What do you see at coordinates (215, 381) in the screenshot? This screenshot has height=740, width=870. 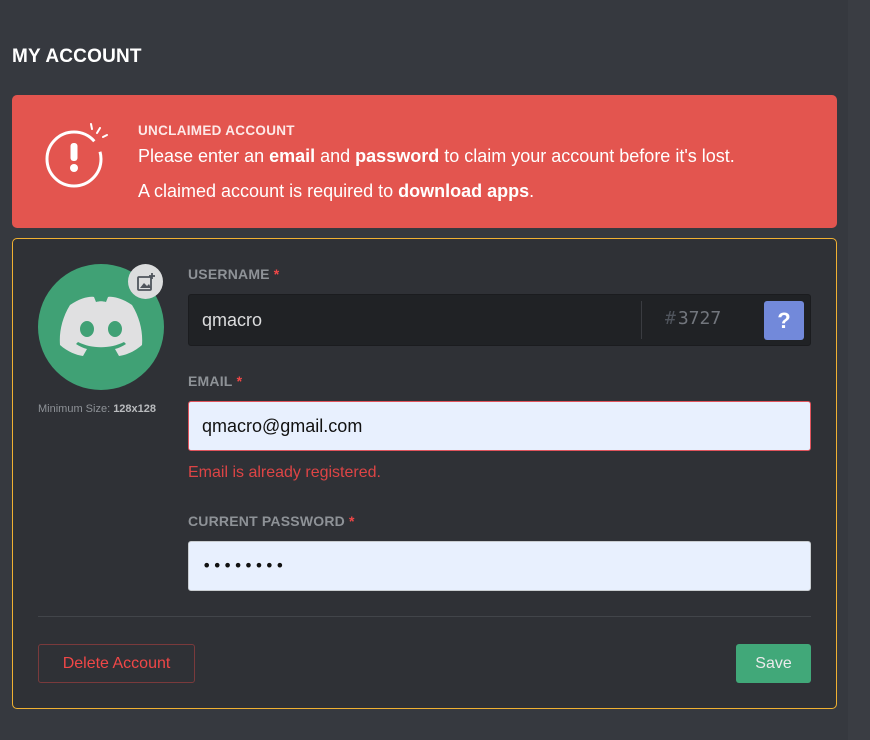 I see `email-label: EMAIL *` at bounding box center [215, 381].